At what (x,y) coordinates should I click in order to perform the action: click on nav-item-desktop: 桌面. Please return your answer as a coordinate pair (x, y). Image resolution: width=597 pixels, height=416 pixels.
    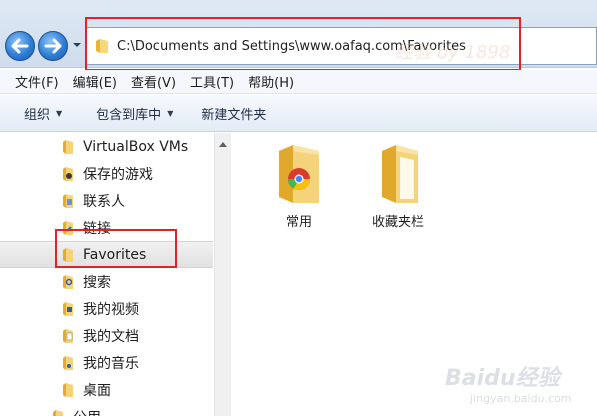
    Looking at the image, I should click on (106, 389).